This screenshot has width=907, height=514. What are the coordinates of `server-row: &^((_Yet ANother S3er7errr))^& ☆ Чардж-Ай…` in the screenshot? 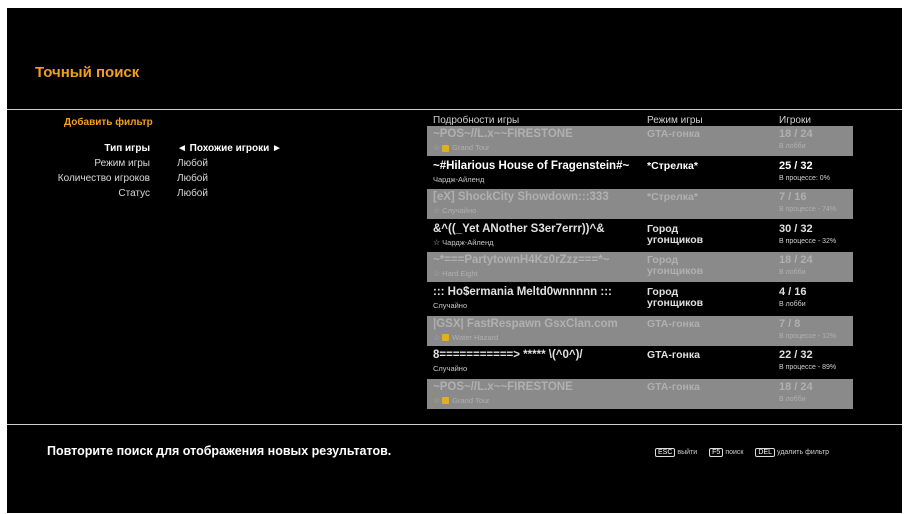 It's located at (640, 236).